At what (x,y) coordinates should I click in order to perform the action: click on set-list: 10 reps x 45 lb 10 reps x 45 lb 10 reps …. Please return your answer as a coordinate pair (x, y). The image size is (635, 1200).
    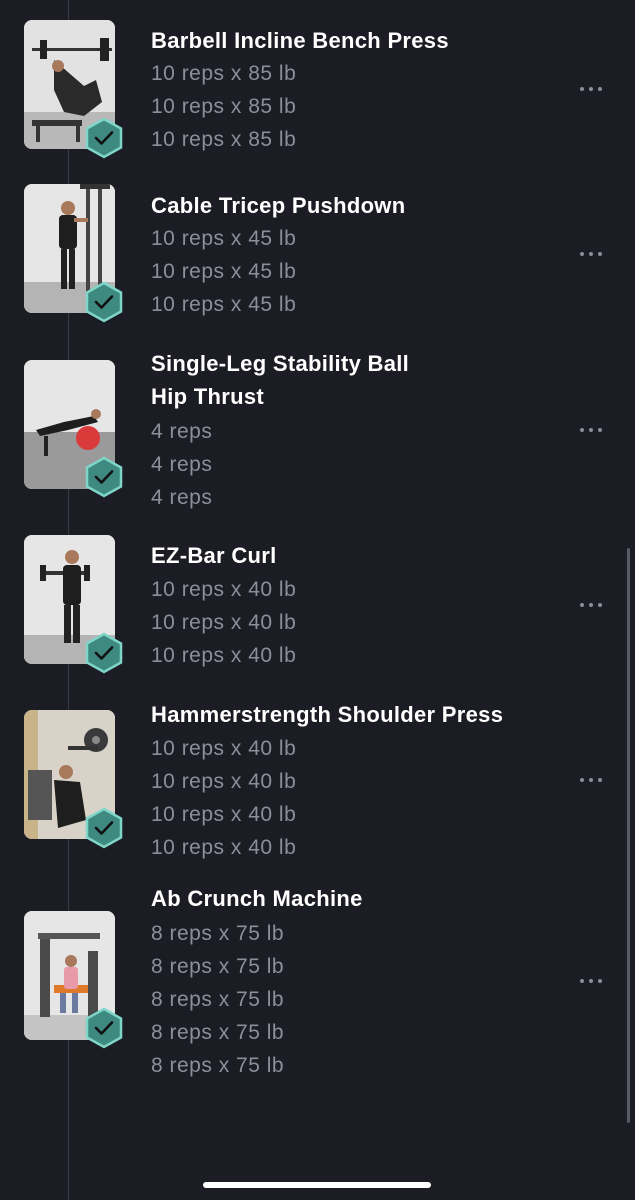
    Looking at the image, I should click on (223, 271).